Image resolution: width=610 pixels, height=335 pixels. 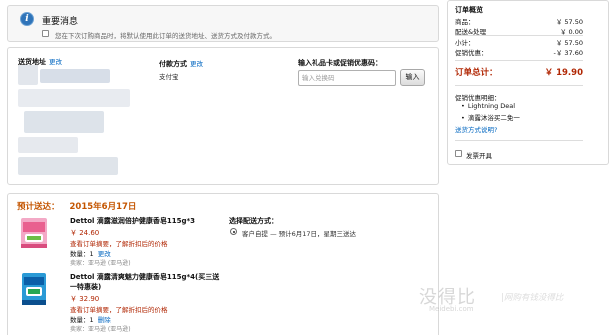 What do you see at coordinates (458, 153) in the screenshot?
I see `invoice-checkbox` at bounding box center [458, 153].